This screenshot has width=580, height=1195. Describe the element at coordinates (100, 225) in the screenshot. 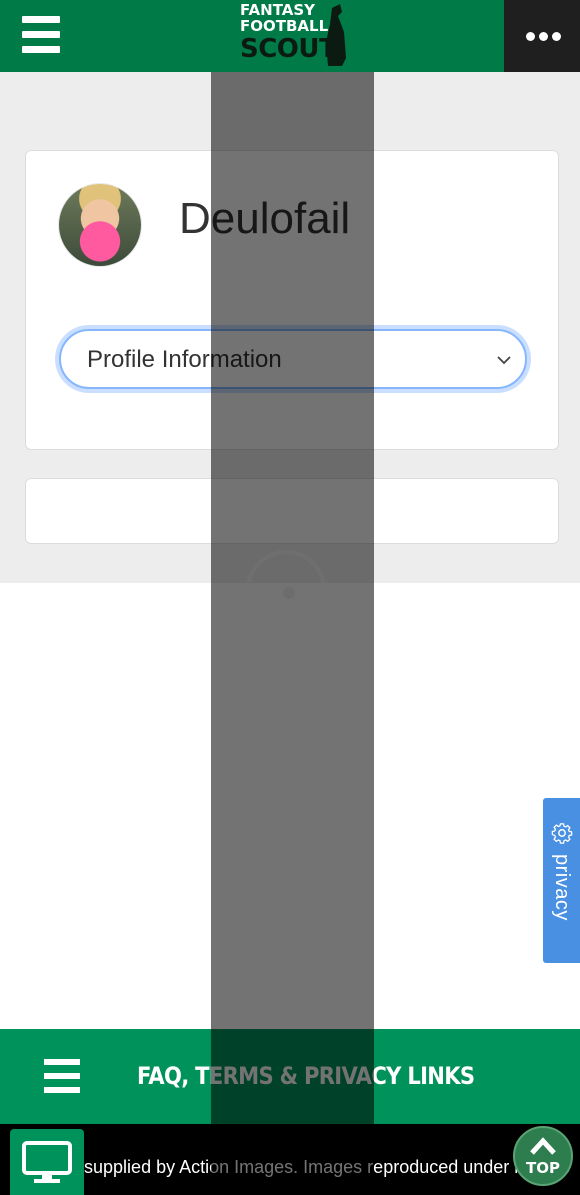

I see `user-avatar` at that location.